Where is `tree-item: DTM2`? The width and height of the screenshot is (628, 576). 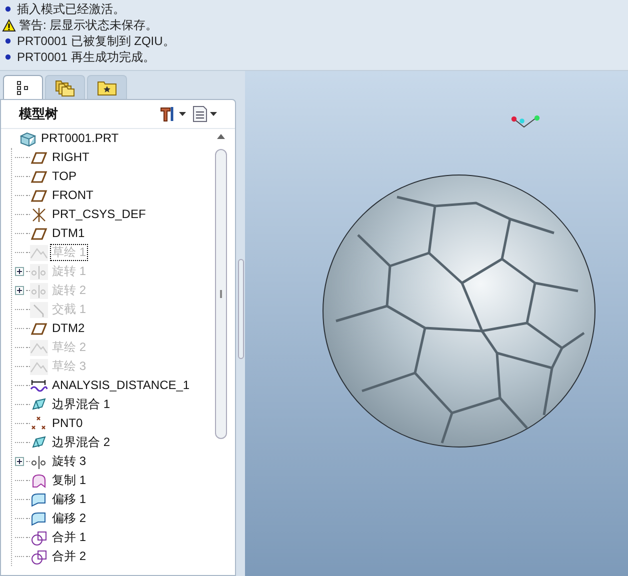 tree-item: DTM2 is located at coordinates (68, 328).